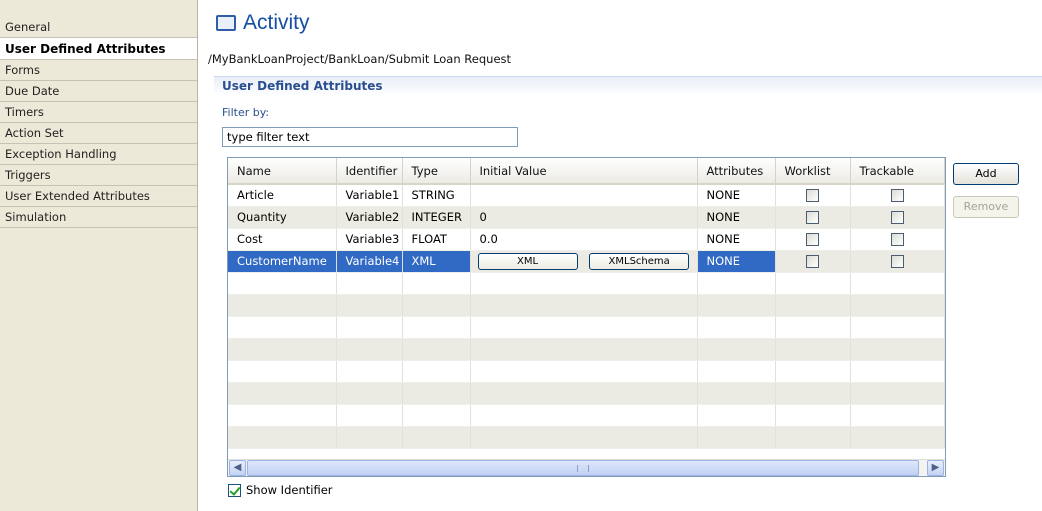  I want to click on scroll-thumb, so click(583, 468).